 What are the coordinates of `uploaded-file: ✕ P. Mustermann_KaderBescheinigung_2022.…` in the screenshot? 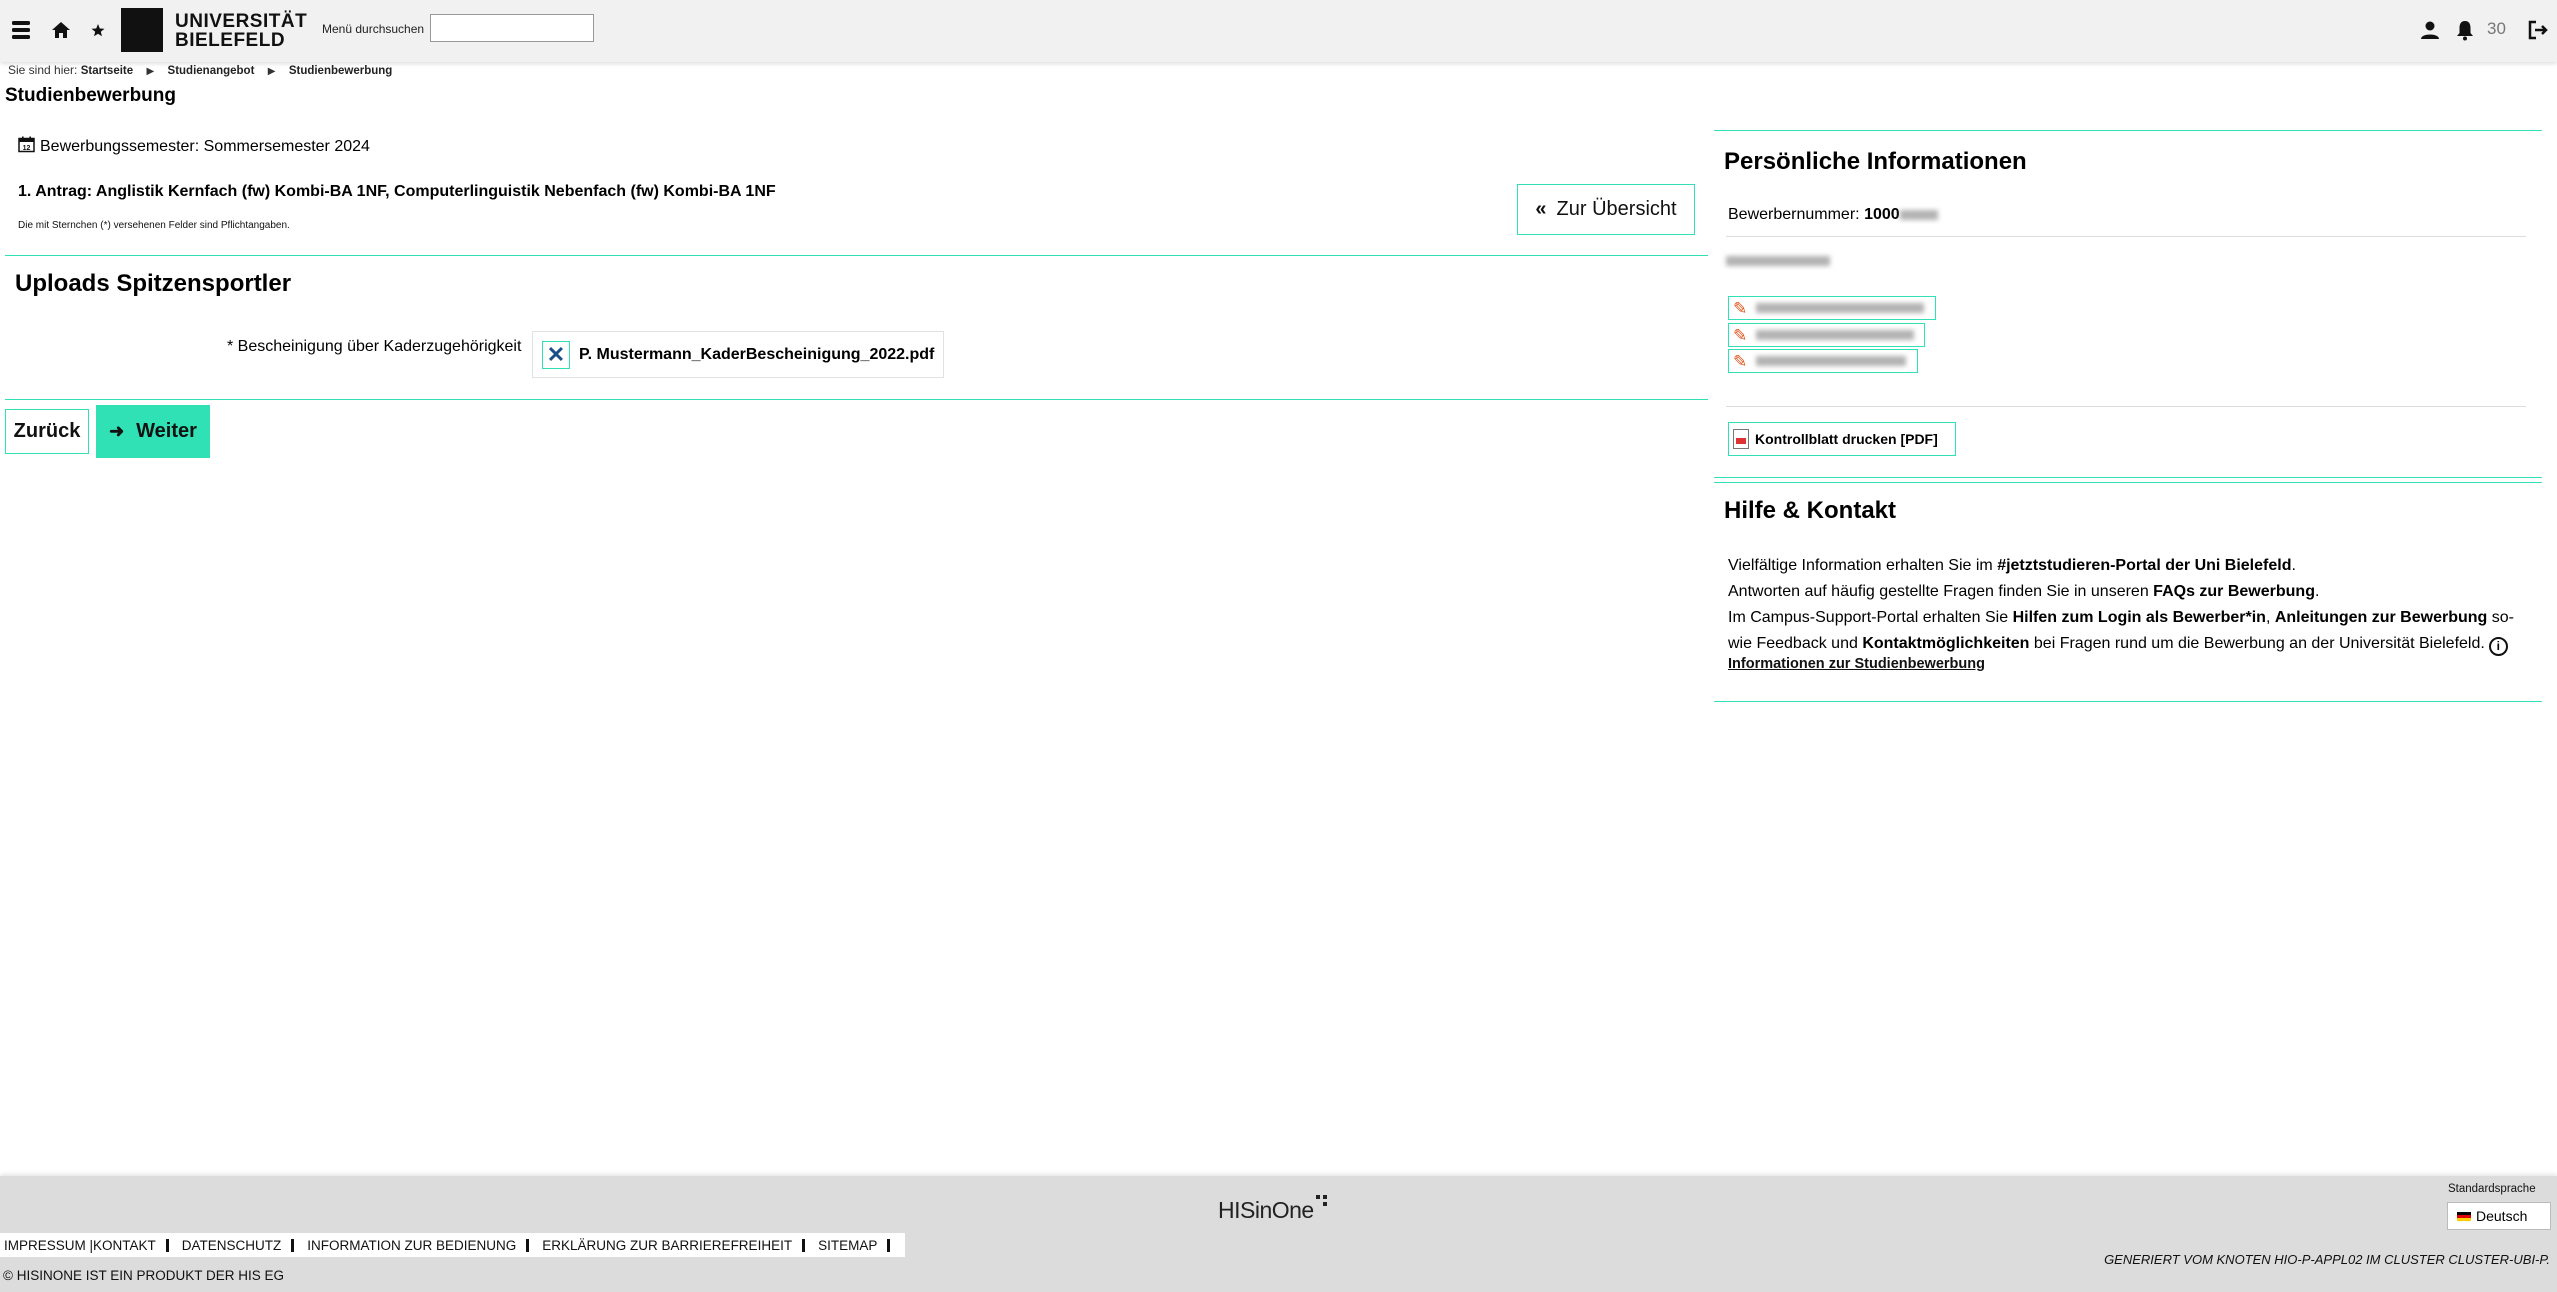 It's located at (738, 354).